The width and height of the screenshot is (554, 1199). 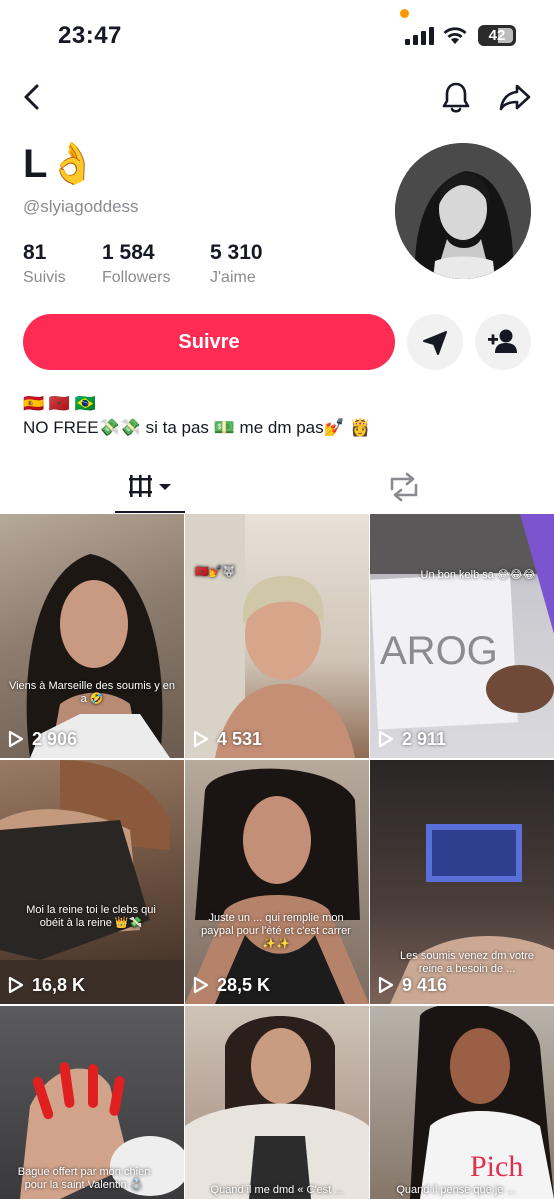 What do you see at coordinates (233, 277) in the screenshot?
I see `stat-likes-label: J'aime` at bounding box center [233, 277].